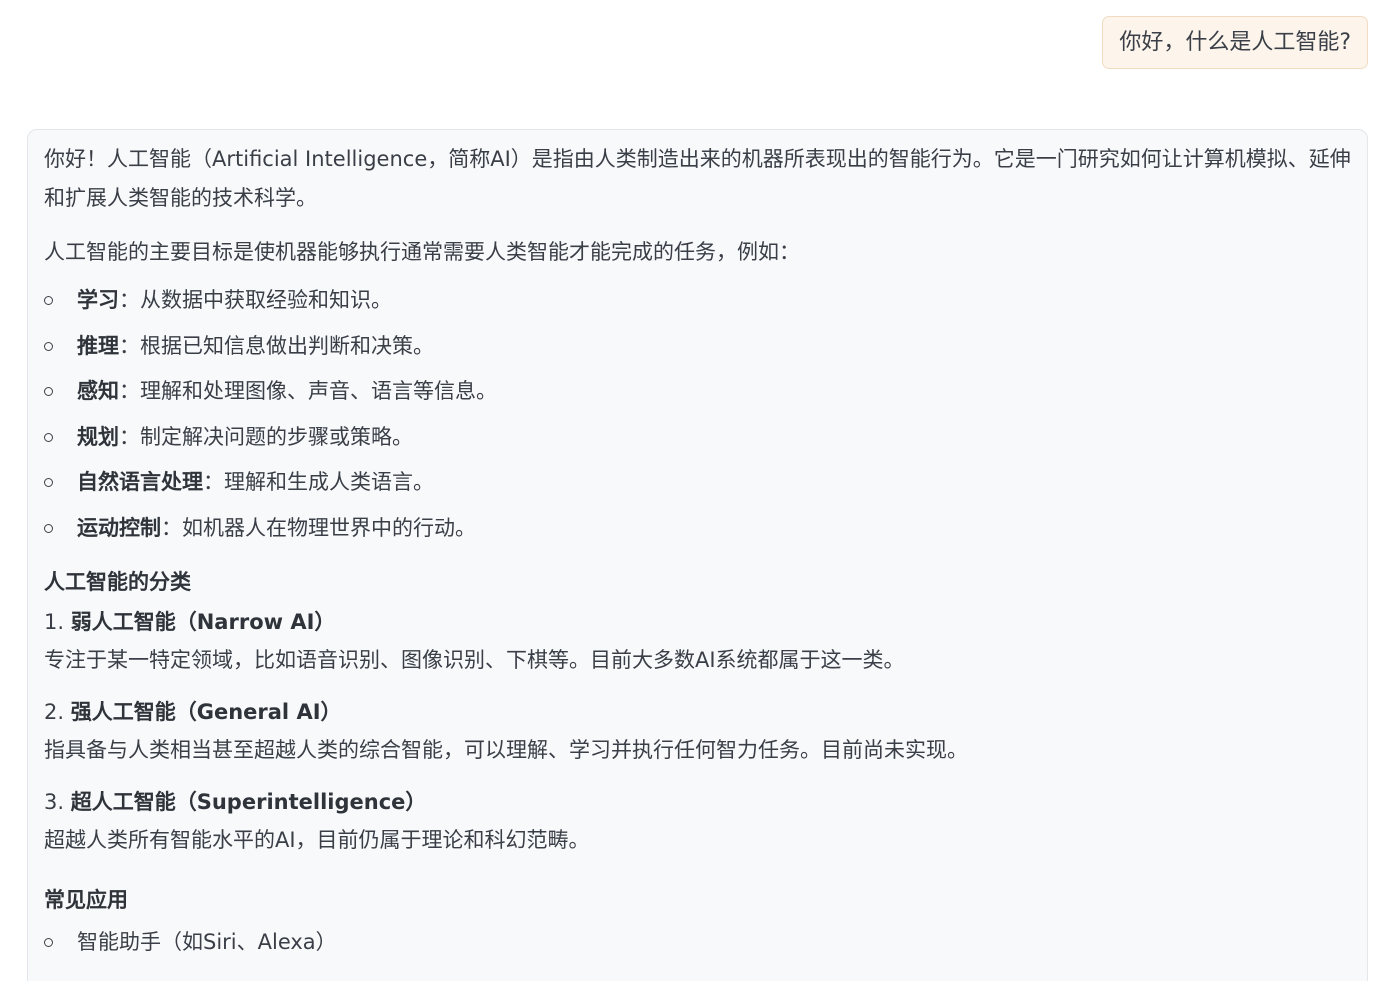 This screenshot has height=981, width=1395. Describe the element at coordinates (697, 392) in the screenshot. I see `list-item: 感知：理解和处理图像、声音、语言等信息。` at that location.